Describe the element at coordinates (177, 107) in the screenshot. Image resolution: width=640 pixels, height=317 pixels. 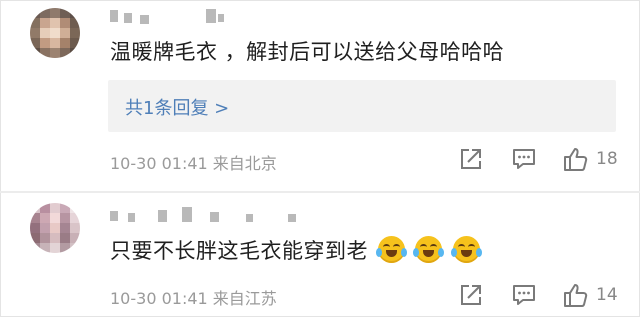
I see `view-replies-link: 共1条回复 >` at that location.